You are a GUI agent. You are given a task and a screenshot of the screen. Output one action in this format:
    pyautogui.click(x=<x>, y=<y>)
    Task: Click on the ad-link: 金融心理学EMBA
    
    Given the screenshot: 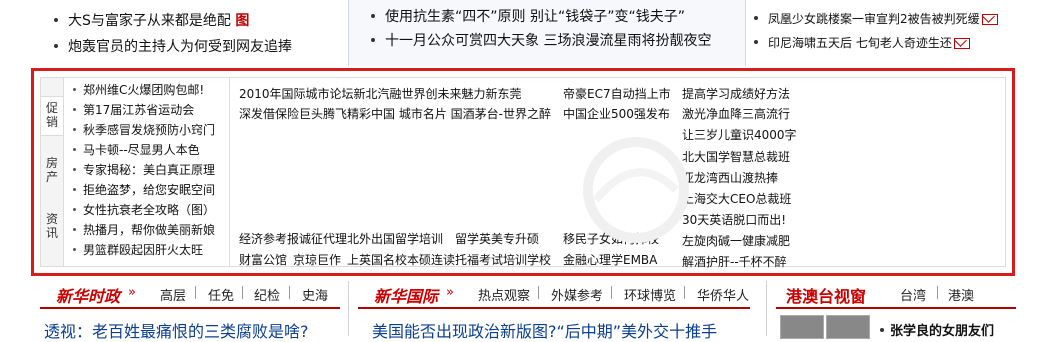 What is the action you would take?
    pyautogui.click(x=610, y=259)
    